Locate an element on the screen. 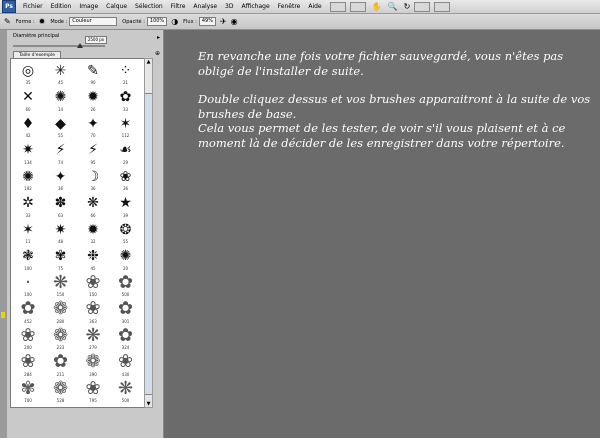  mode-label: Mode : is located at coordinates (59, 21).